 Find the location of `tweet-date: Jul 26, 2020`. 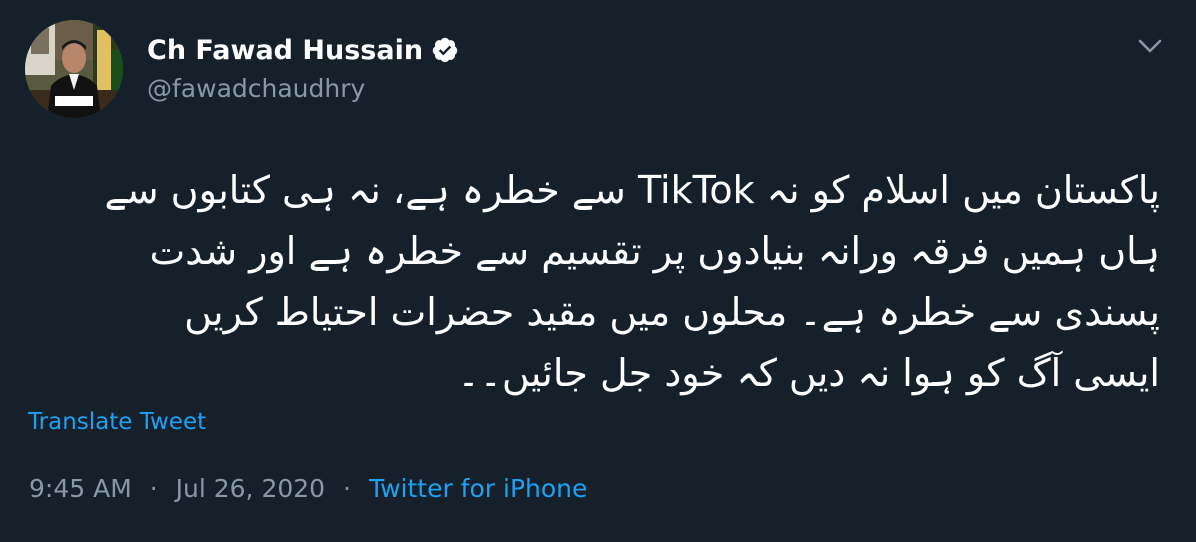

tweet-date: Jul 26, 2020 is located at coordinates (250, 488).